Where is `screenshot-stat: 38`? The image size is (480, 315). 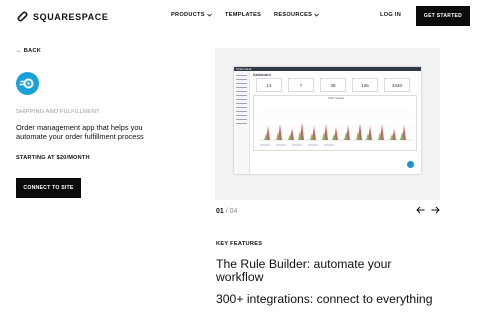 screenshot-stat: 38 is located at coordinates (333, 85).